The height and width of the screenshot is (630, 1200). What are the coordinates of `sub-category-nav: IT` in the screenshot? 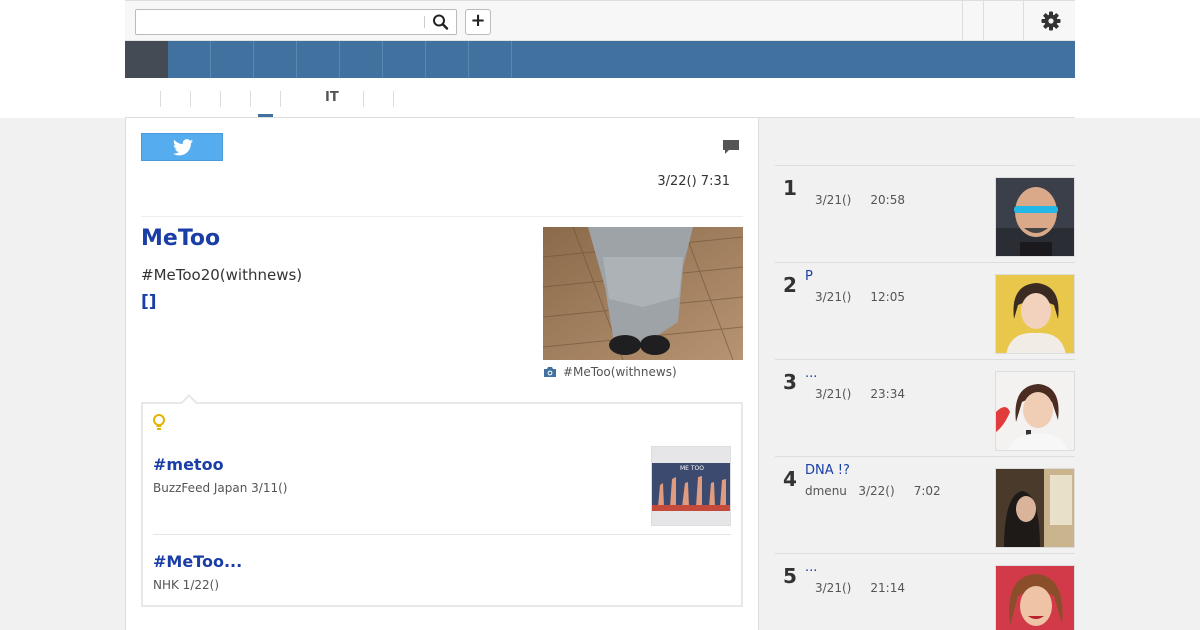 It's located at (600, 98).